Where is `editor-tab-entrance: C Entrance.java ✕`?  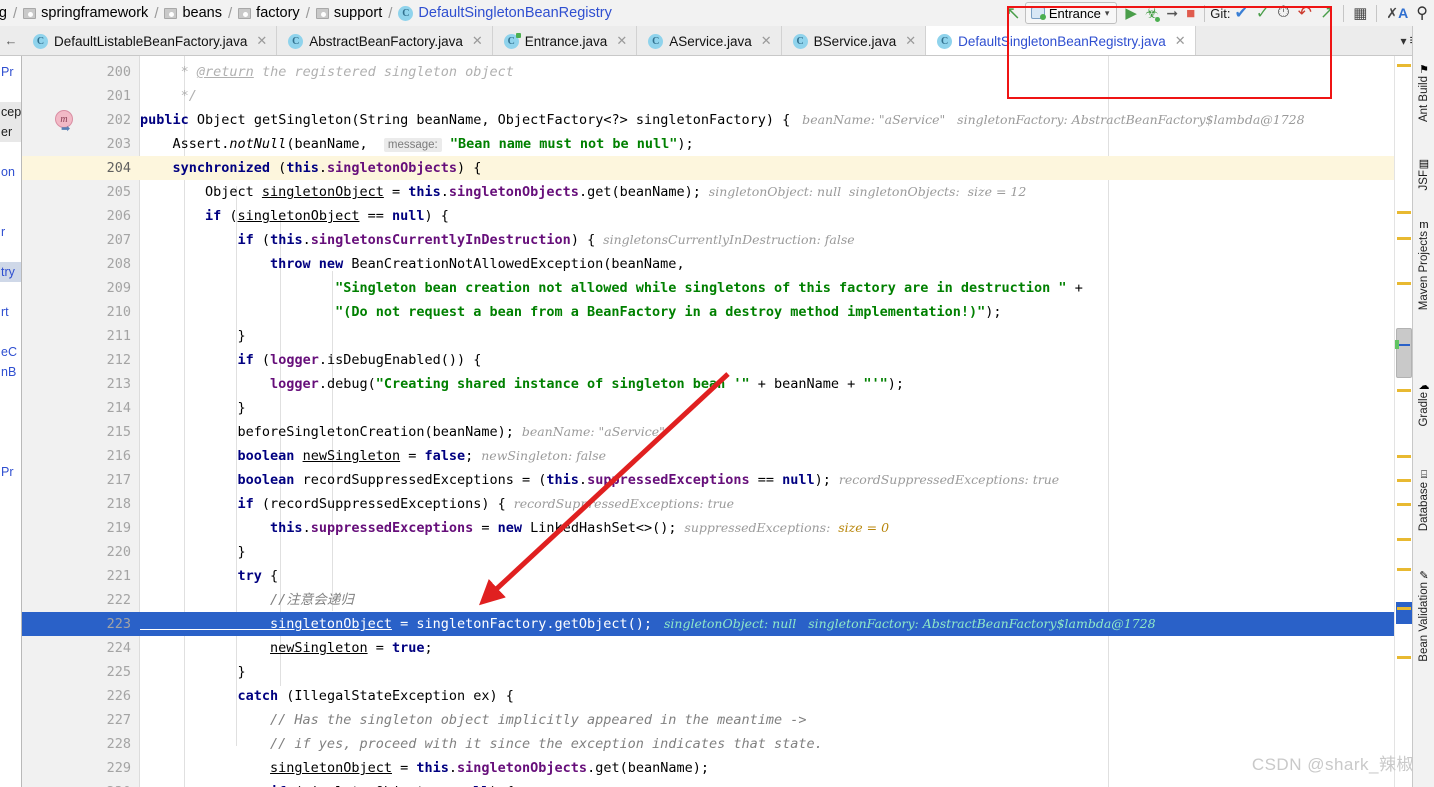
editor-tab-entrance: C Entrance.java ✕ is located at coordinates (565, 40).